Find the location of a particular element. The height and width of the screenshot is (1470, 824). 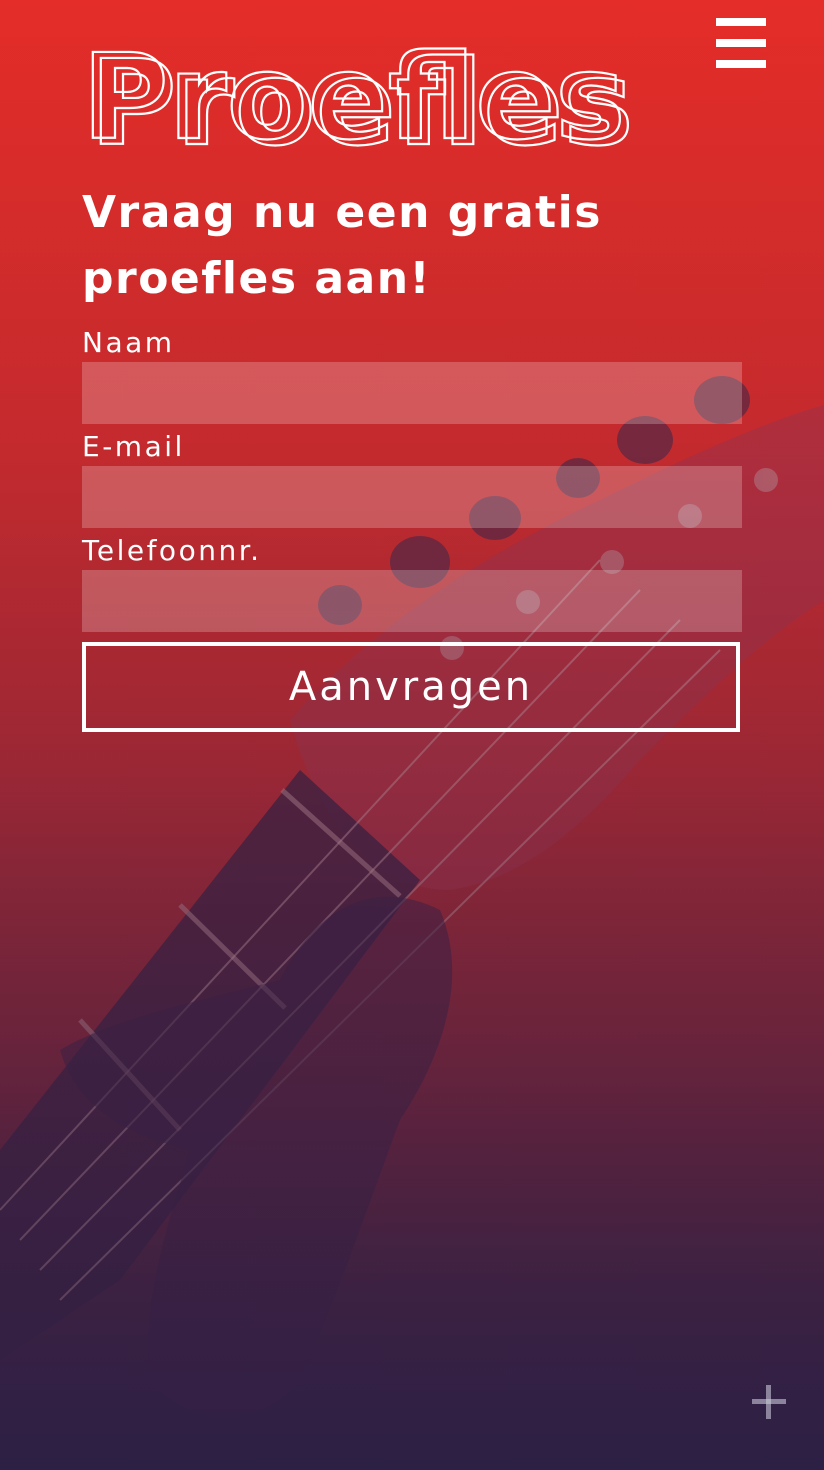

logo: Proefles Proefles is located at coordinates (358, 100).